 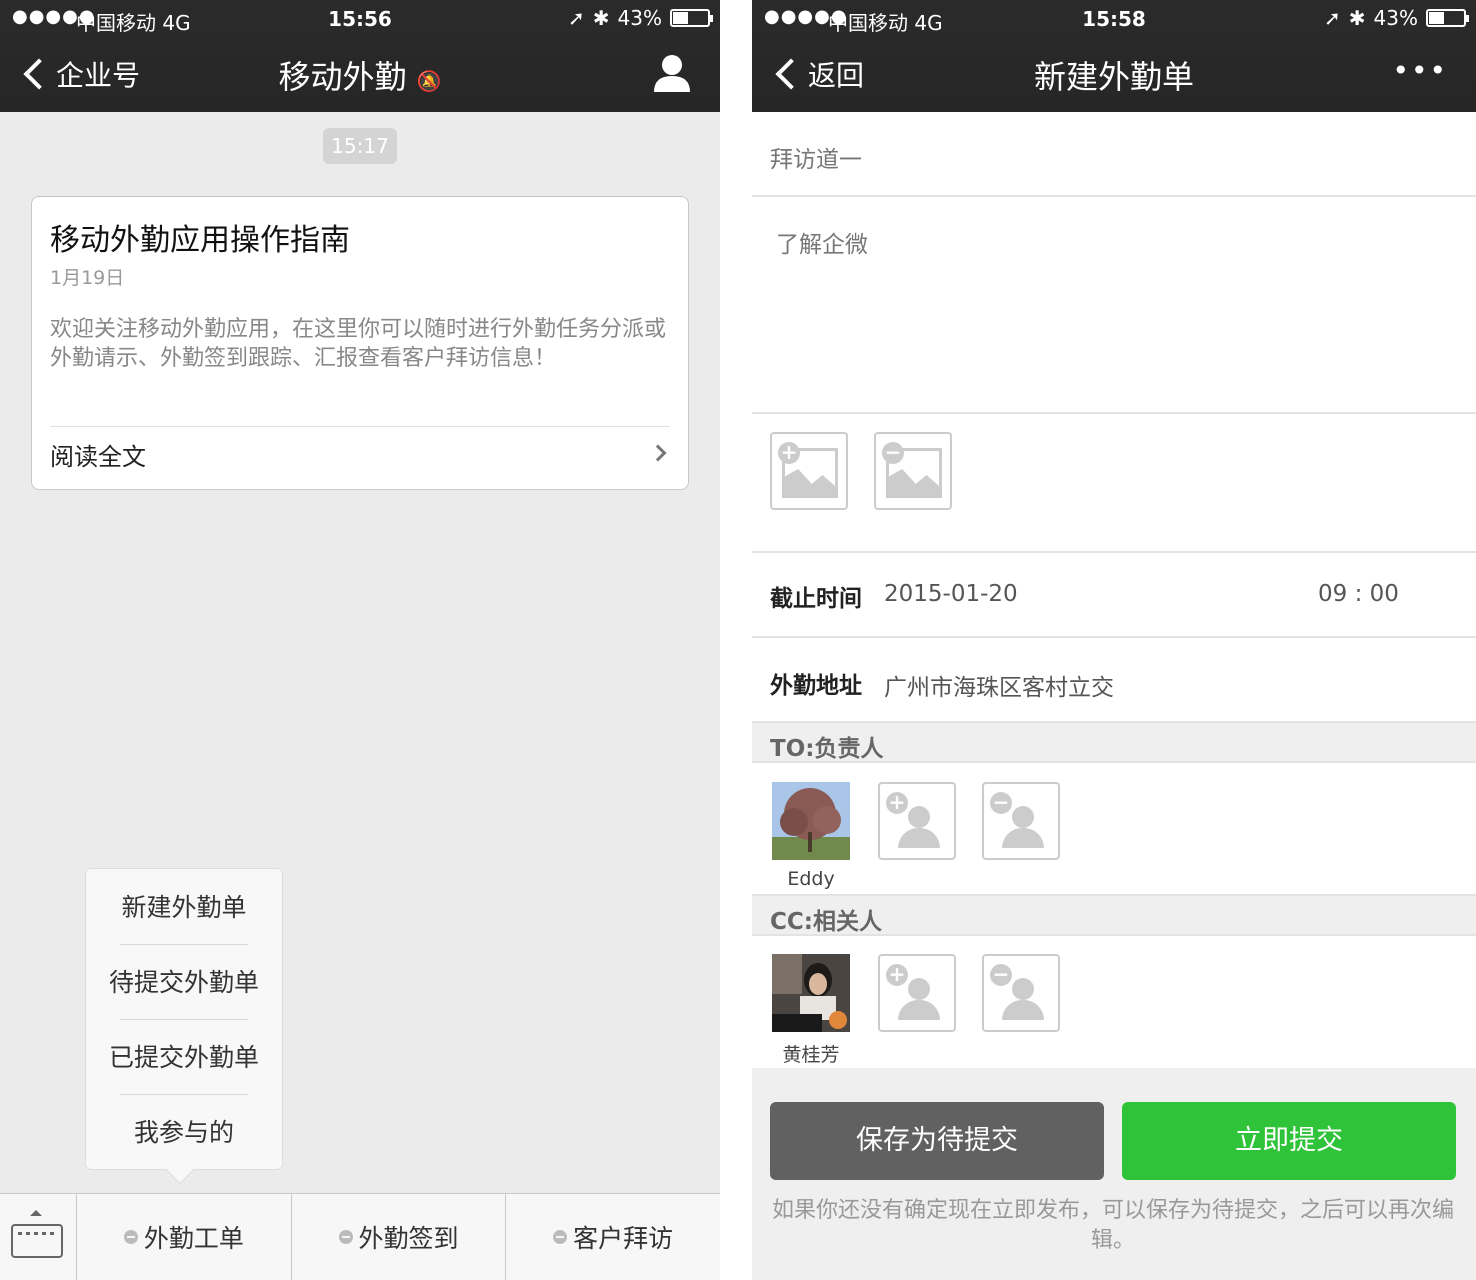 I want to click on tree-photo, so click(x=811, y=821).